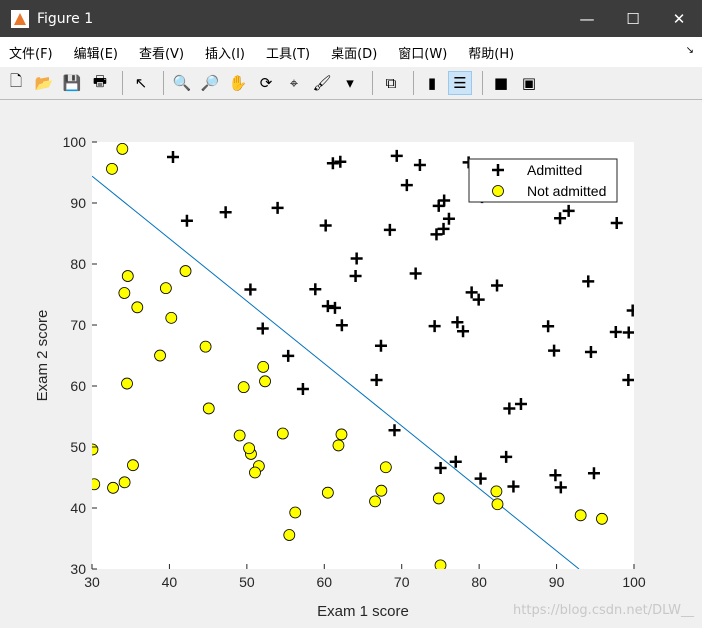 The height and width of the screenshot is (628, 702). I want to click on legend: Admitted Not admitted, so click(543, 180).